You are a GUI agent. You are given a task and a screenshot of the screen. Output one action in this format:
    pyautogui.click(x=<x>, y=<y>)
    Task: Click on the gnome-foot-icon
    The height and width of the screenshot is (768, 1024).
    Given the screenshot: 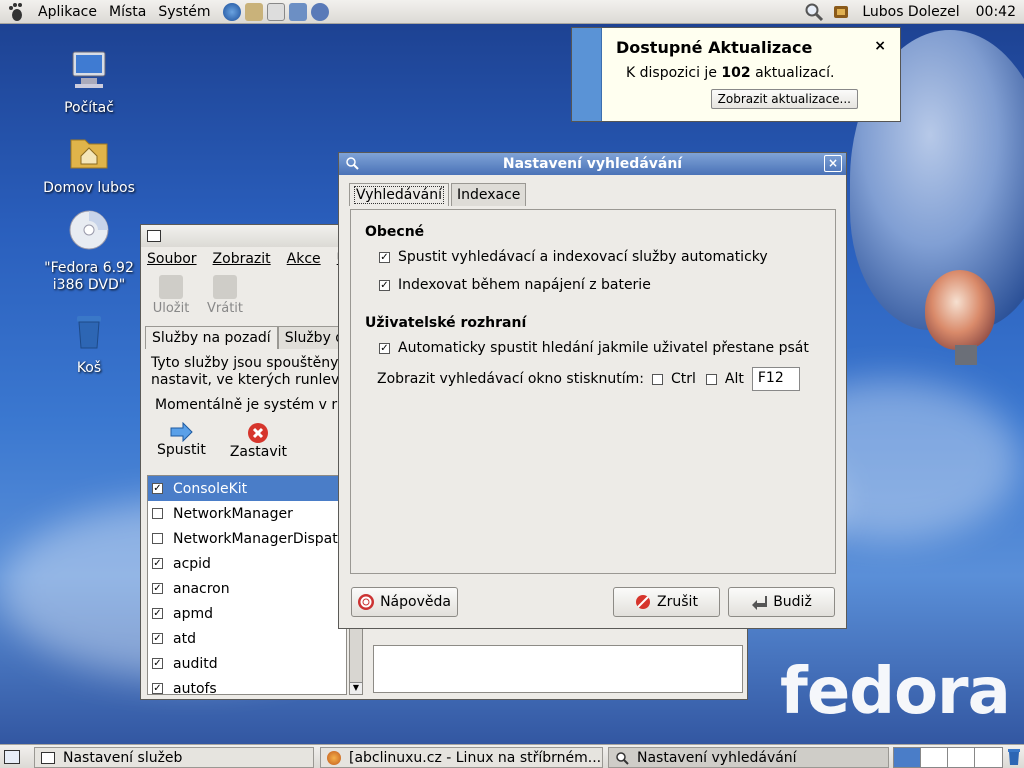 What is the action you would take?
    pyautogui.click(x=16, y=12)
    